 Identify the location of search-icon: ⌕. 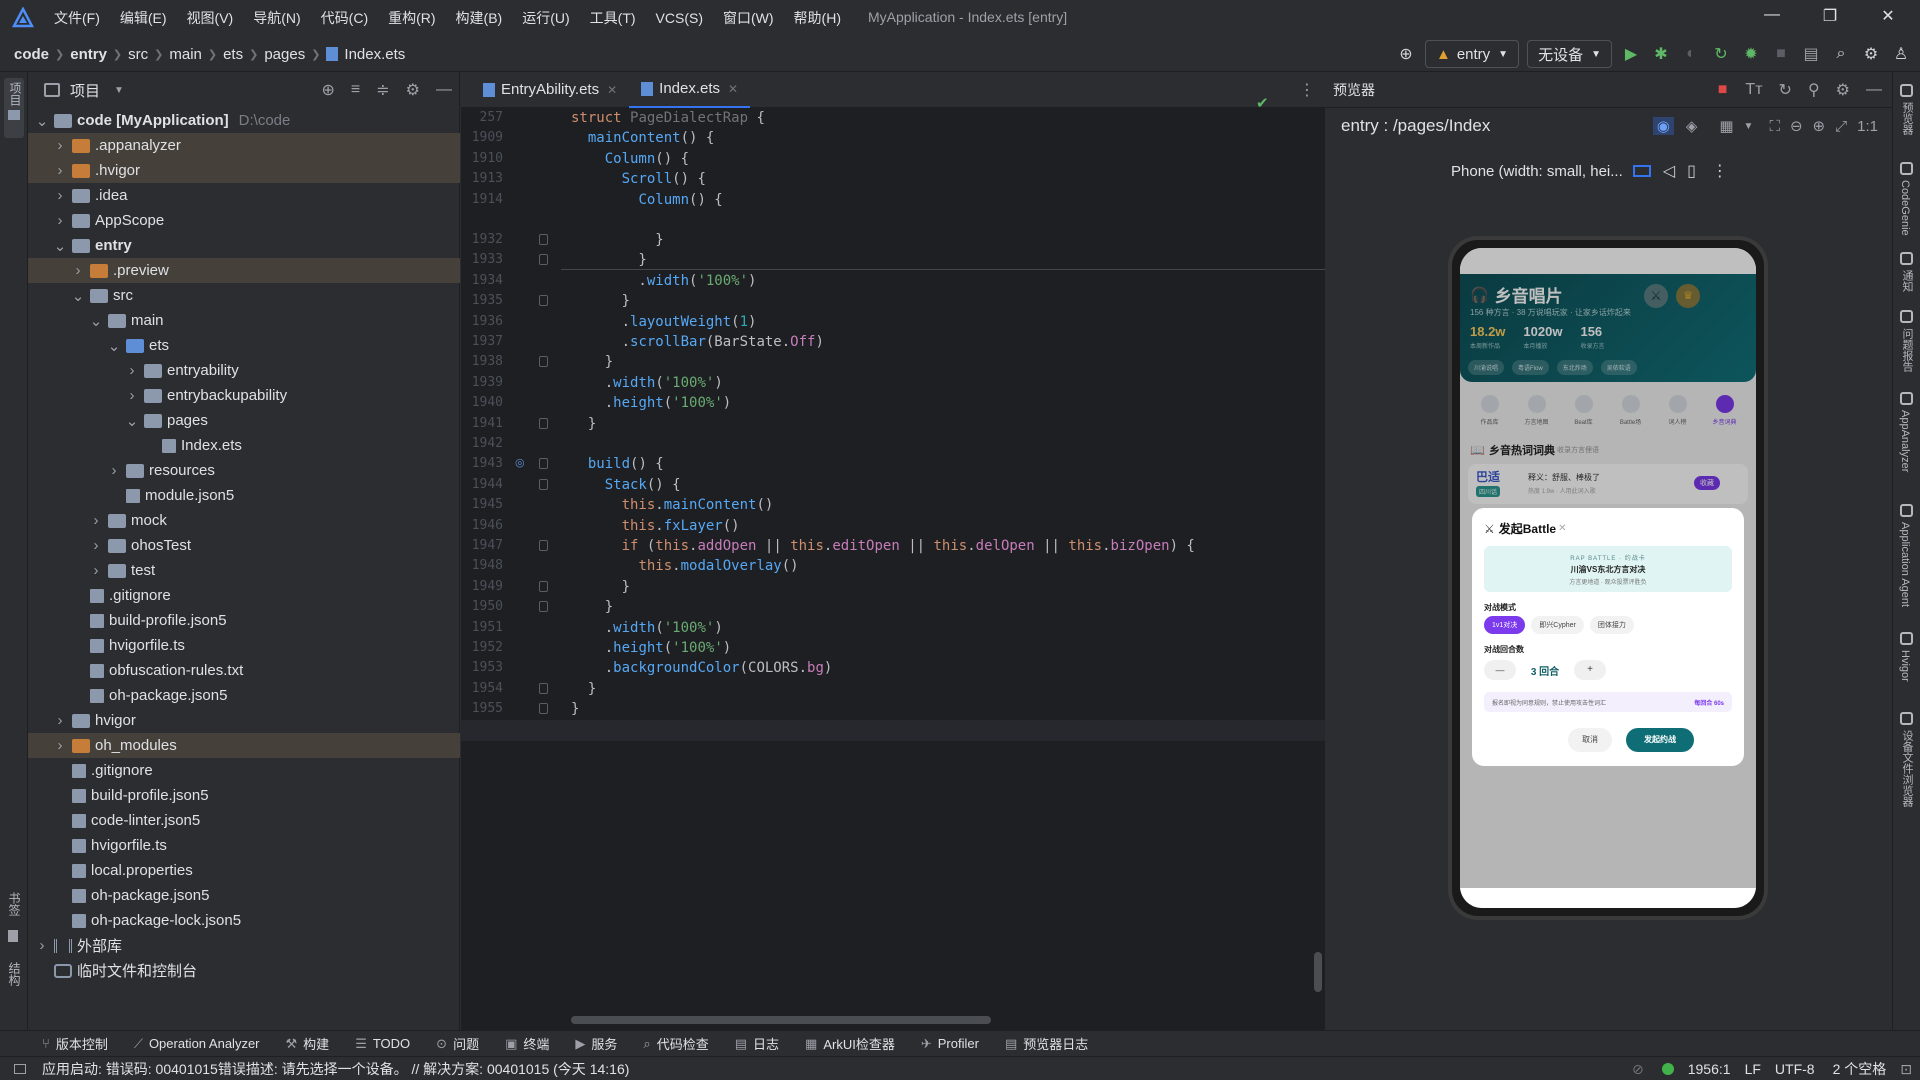
(1841, 54).